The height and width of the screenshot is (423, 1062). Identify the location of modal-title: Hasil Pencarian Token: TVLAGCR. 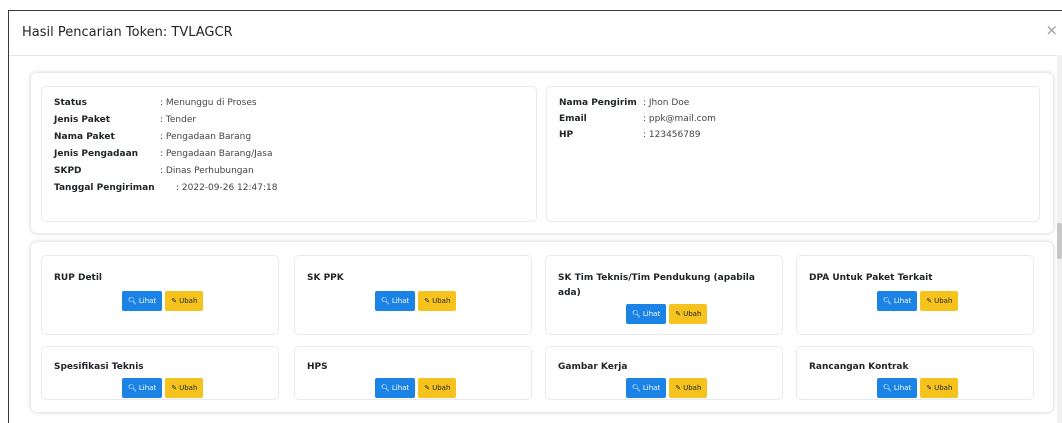
(127, 32).